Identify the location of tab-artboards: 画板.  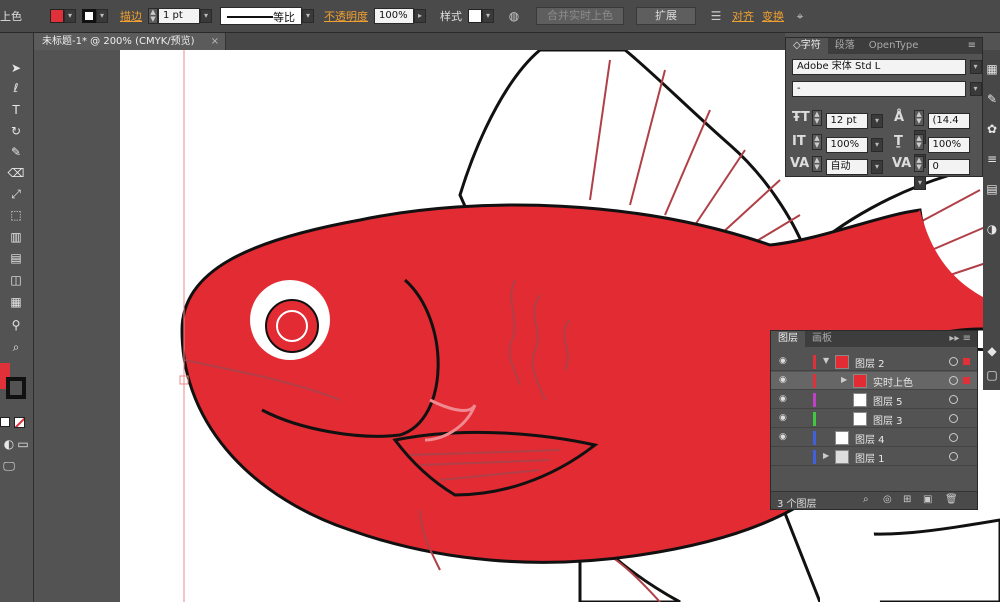
(822, 339).